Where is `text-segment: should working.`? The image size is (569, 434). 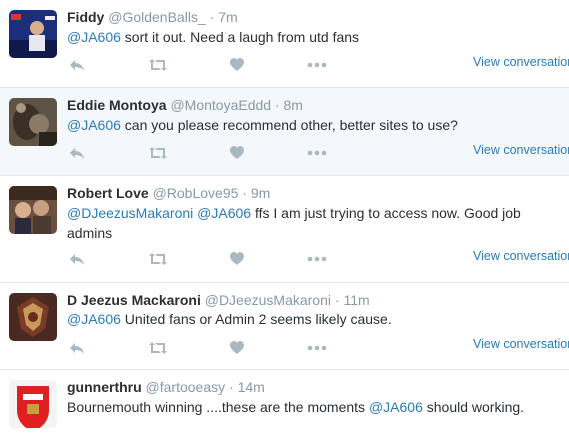 text-segment: should working. is located at coordinates (473, 407).